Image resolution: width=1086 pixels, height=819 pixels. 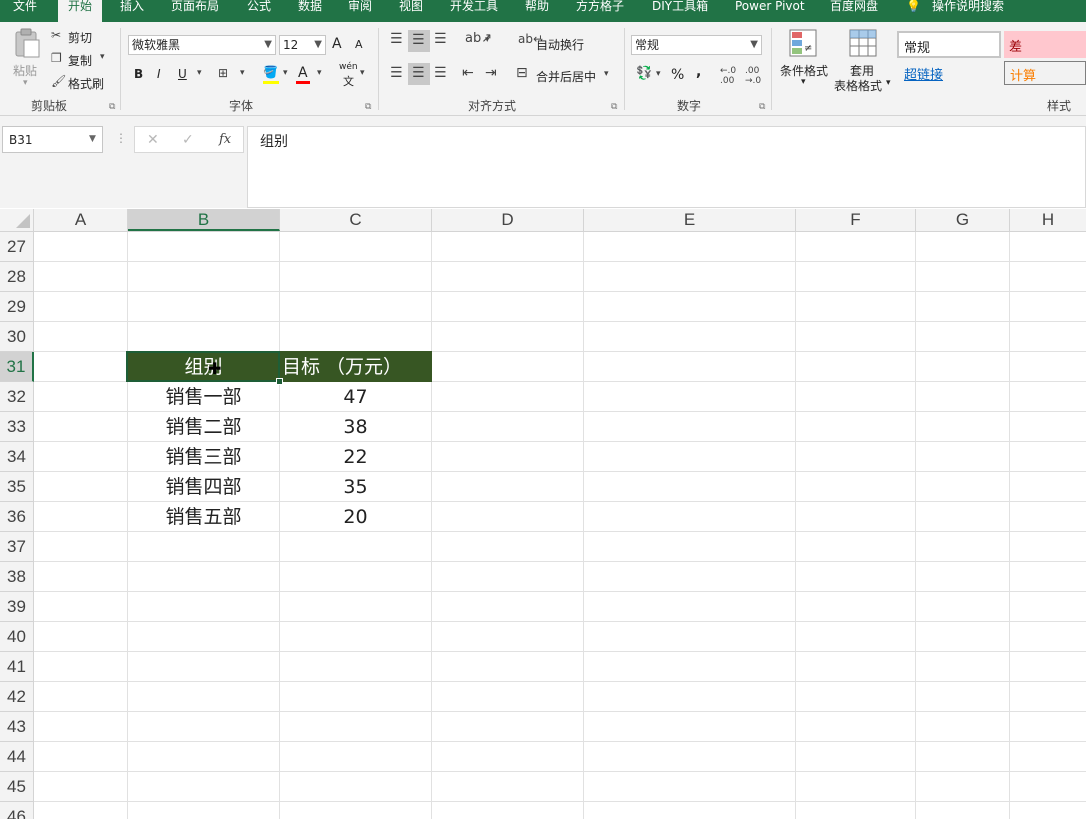 I want to click on increase-indent-icon: ⇥, so click(x=491, y=73).